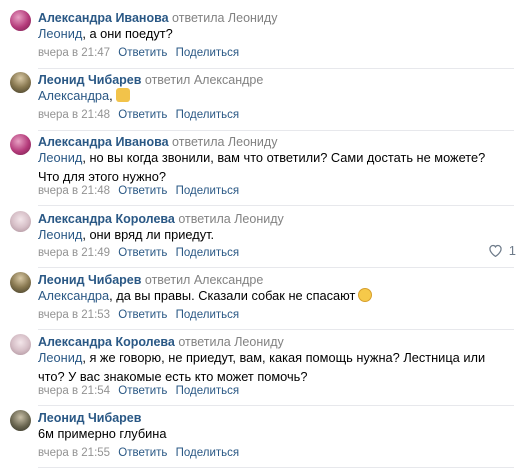 This screenshot has width=526, height=474. Describe the element at coordinates (74, 53) in the screenshot. I see `timestamp: вчера в 21:47` at that location.